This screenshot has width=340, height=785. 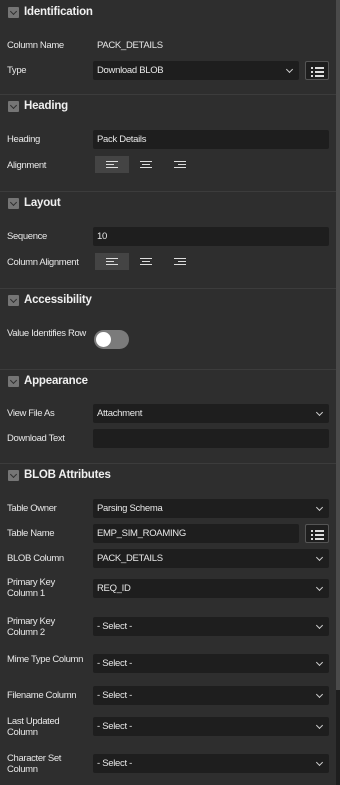 What do you see at coordinates (130, 508) in the screenshot?
I see `table-owner-value: Parsing Schema` at bounding box center [130, 508].